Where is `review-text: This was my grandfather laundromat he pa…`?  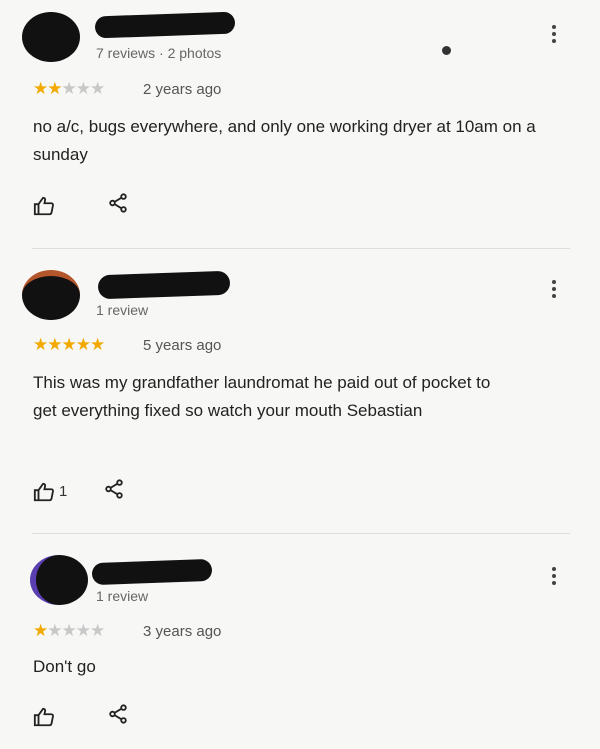
review-text: This was my grandfather laundromat he pa… is located at coordinates (262, 396).